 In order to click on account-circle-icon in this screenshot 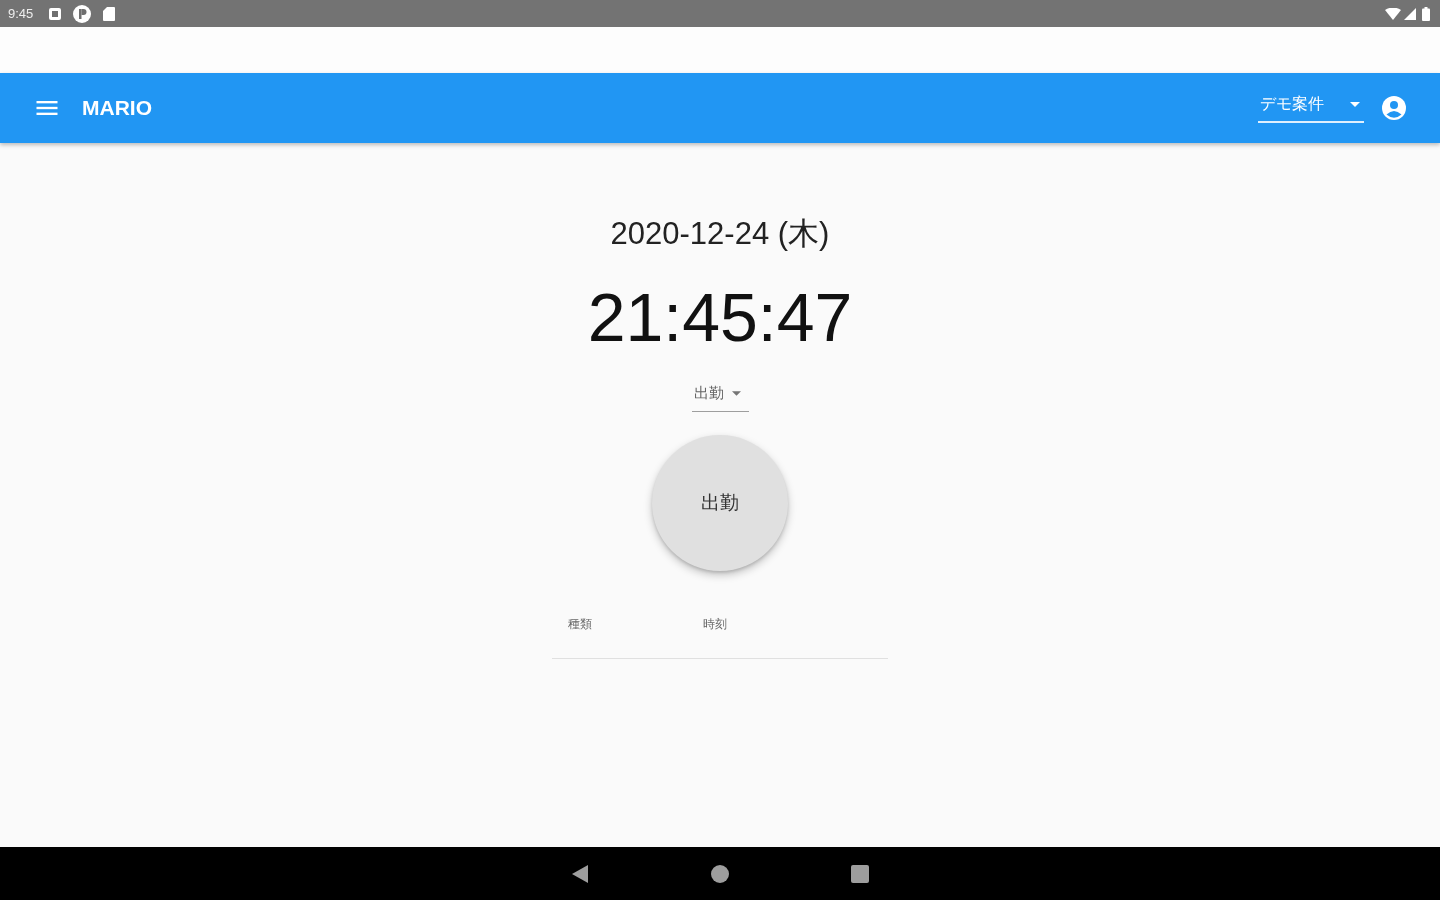, I will do `click(1394, 108)`.